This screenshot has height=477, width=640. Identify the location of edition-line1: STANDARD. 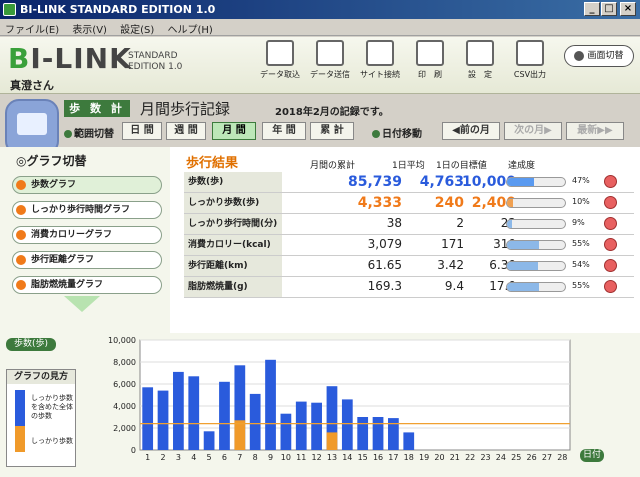
(153, 56).